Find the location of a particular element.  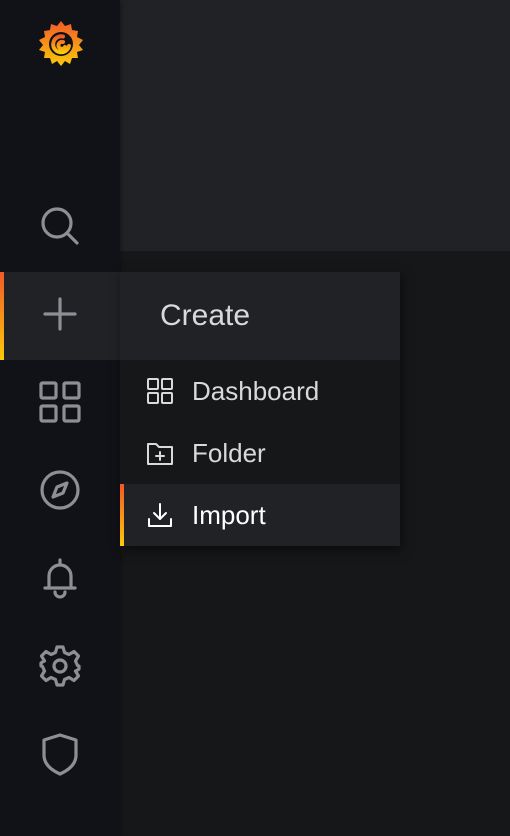

import-icon is located at coordinates (160, 515).